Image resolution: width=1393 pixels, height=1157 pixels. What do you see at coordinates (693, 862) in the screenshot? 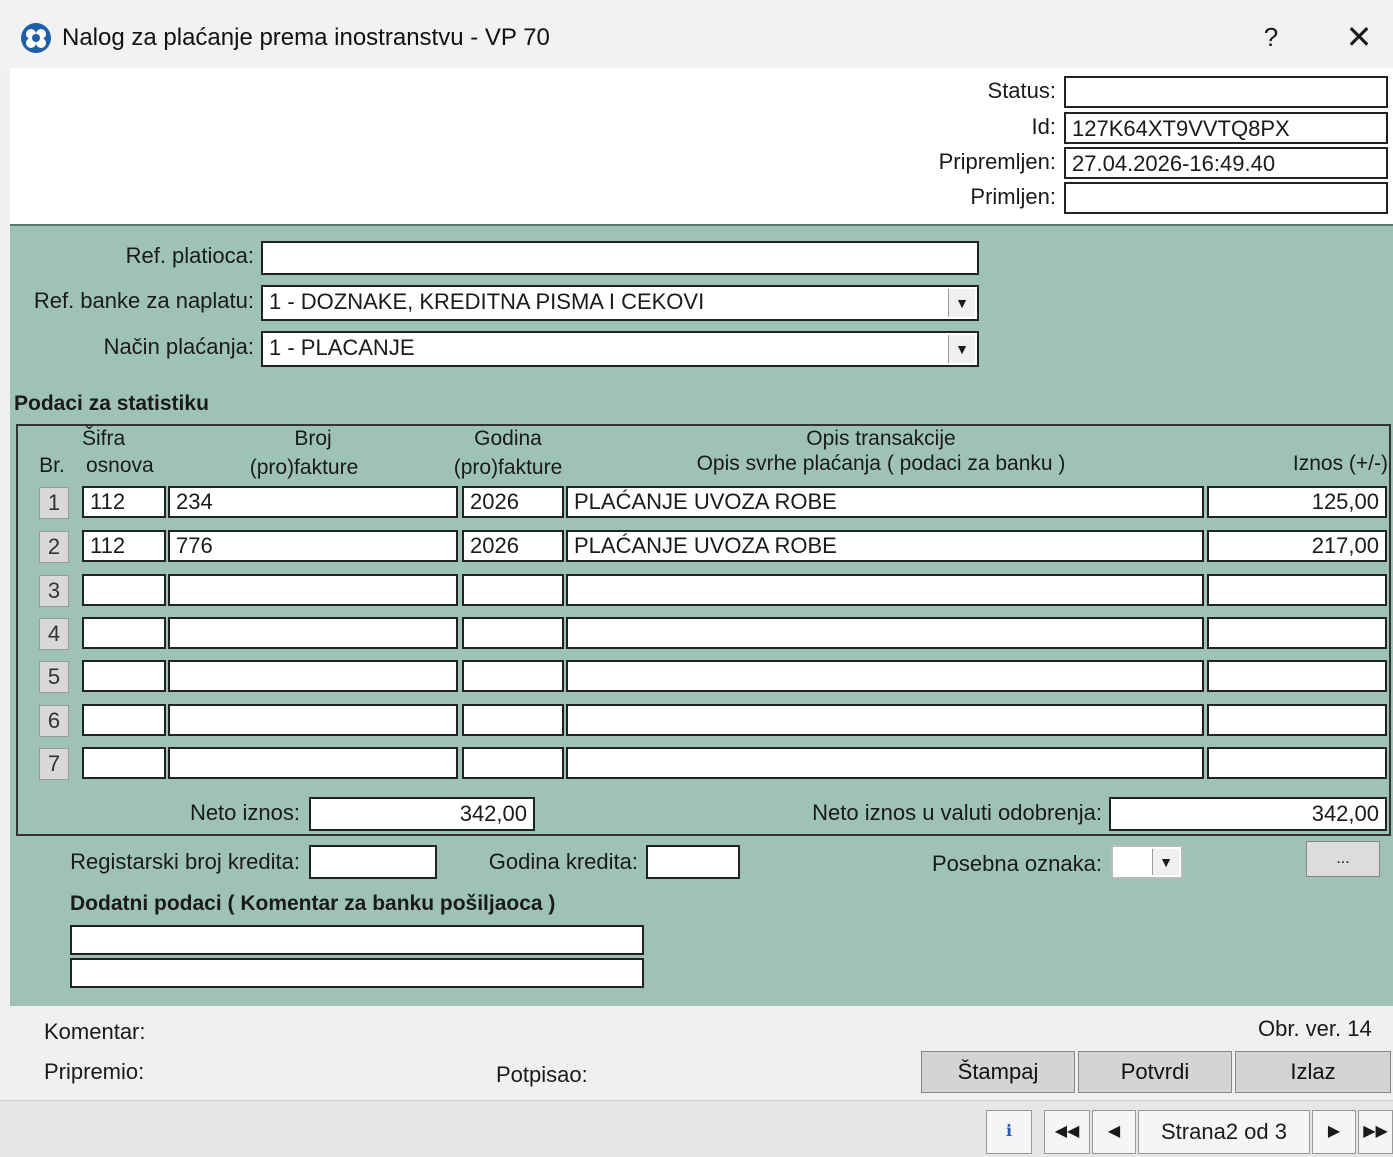
I see `credit-year-input` at bounding box center [693, 862].